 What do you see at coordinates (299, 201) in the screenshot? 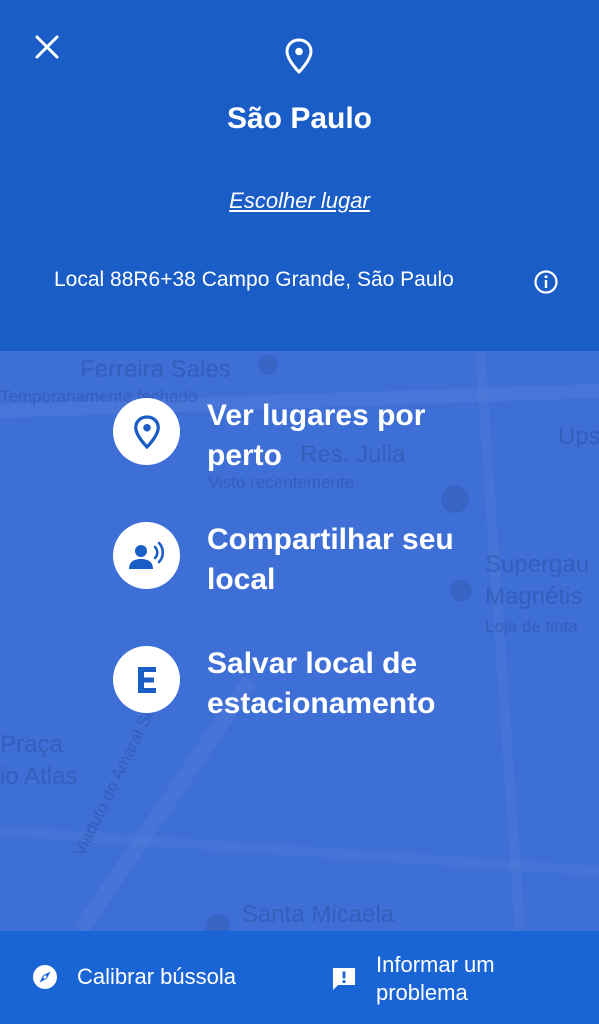
I see `choose-place-link: Escolher lugar` at bounding box center [299, 201].